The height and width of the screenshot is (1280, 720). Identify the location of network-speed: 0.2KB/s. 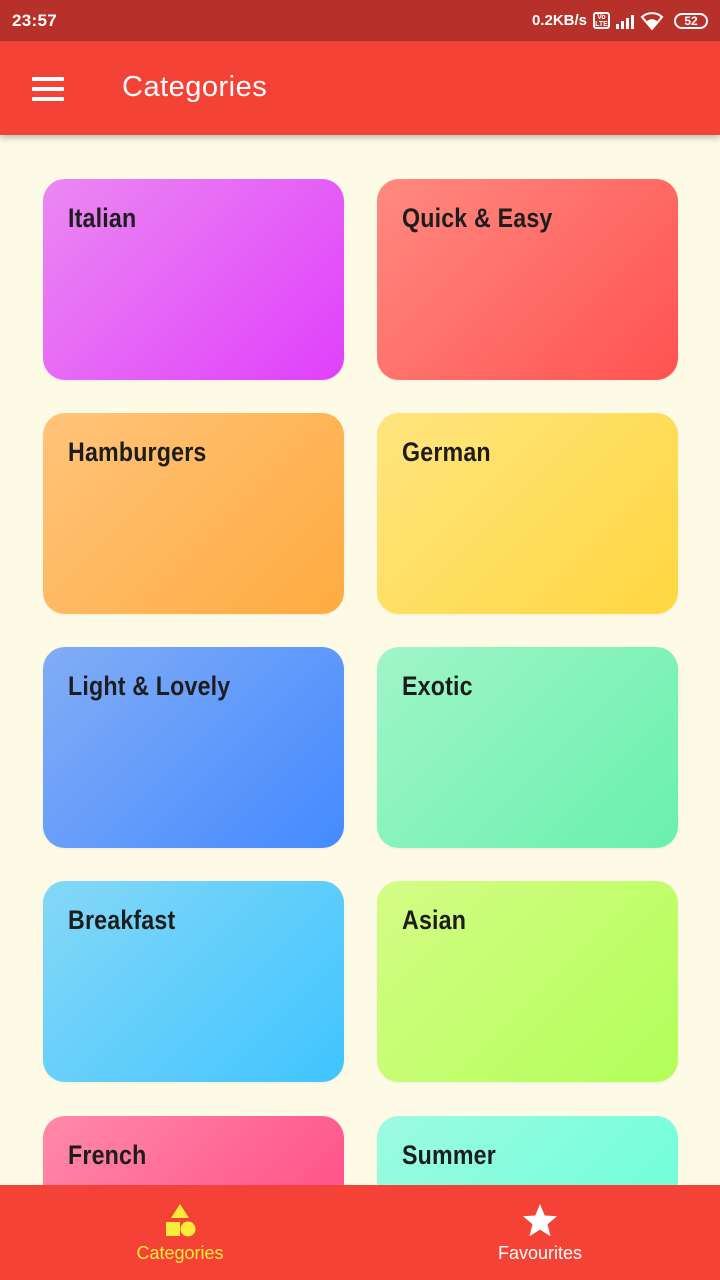
(559, 20).